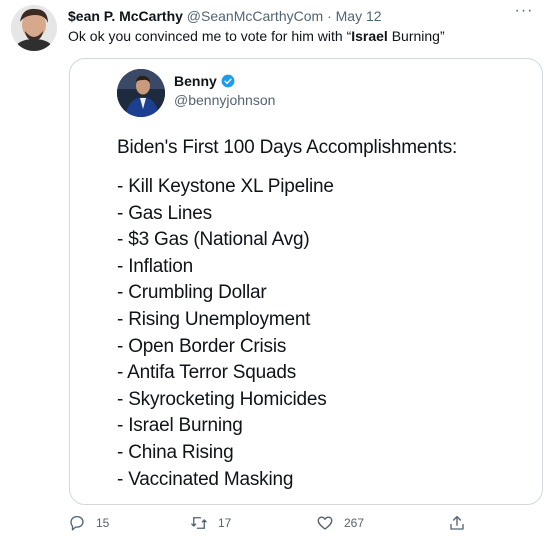  Describe the element at coordinates (175, 452) in the screenshot. I see `list-item: - China Rising` at that location.